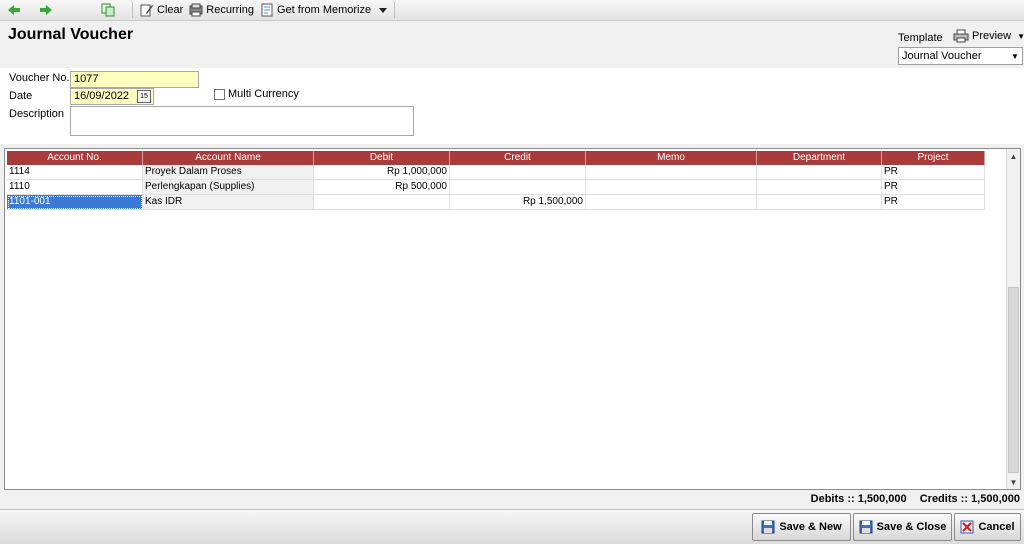  I want to click on cell-account-name: Proyek Dalam Proses, so click(228, 172).